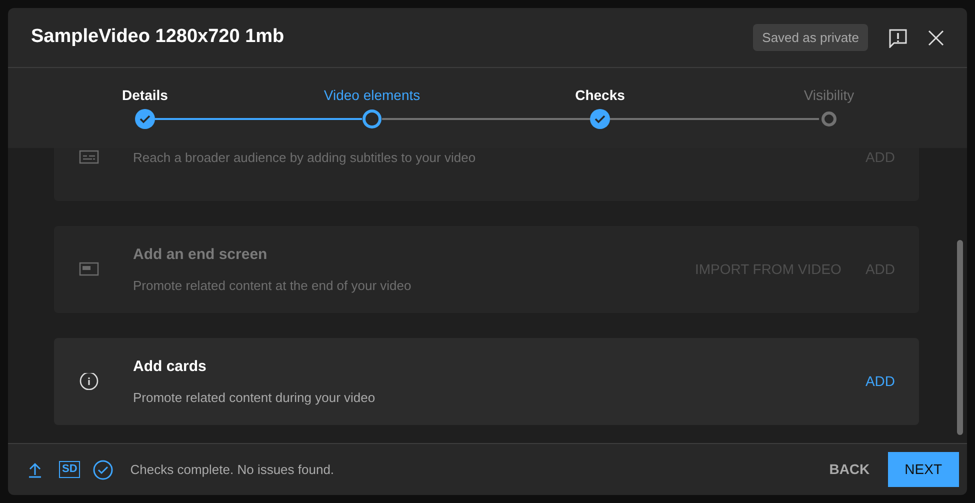 This screenshot has width=975, height=503. Describe the element at coordinates (89, 269) in the screenshot. I see `end-screen-icon` at that location.